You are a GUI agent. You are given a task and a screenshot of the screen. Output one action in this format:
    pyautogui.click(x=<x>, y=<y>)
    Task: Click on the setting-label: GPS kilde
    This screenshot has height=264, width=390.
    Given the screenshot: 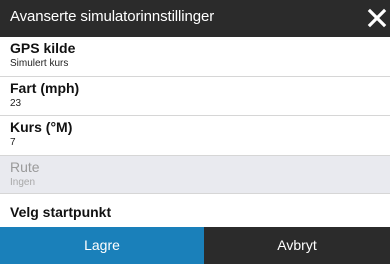 What is the action you would take?
    pyautogui.click(x=43, y=48)
    